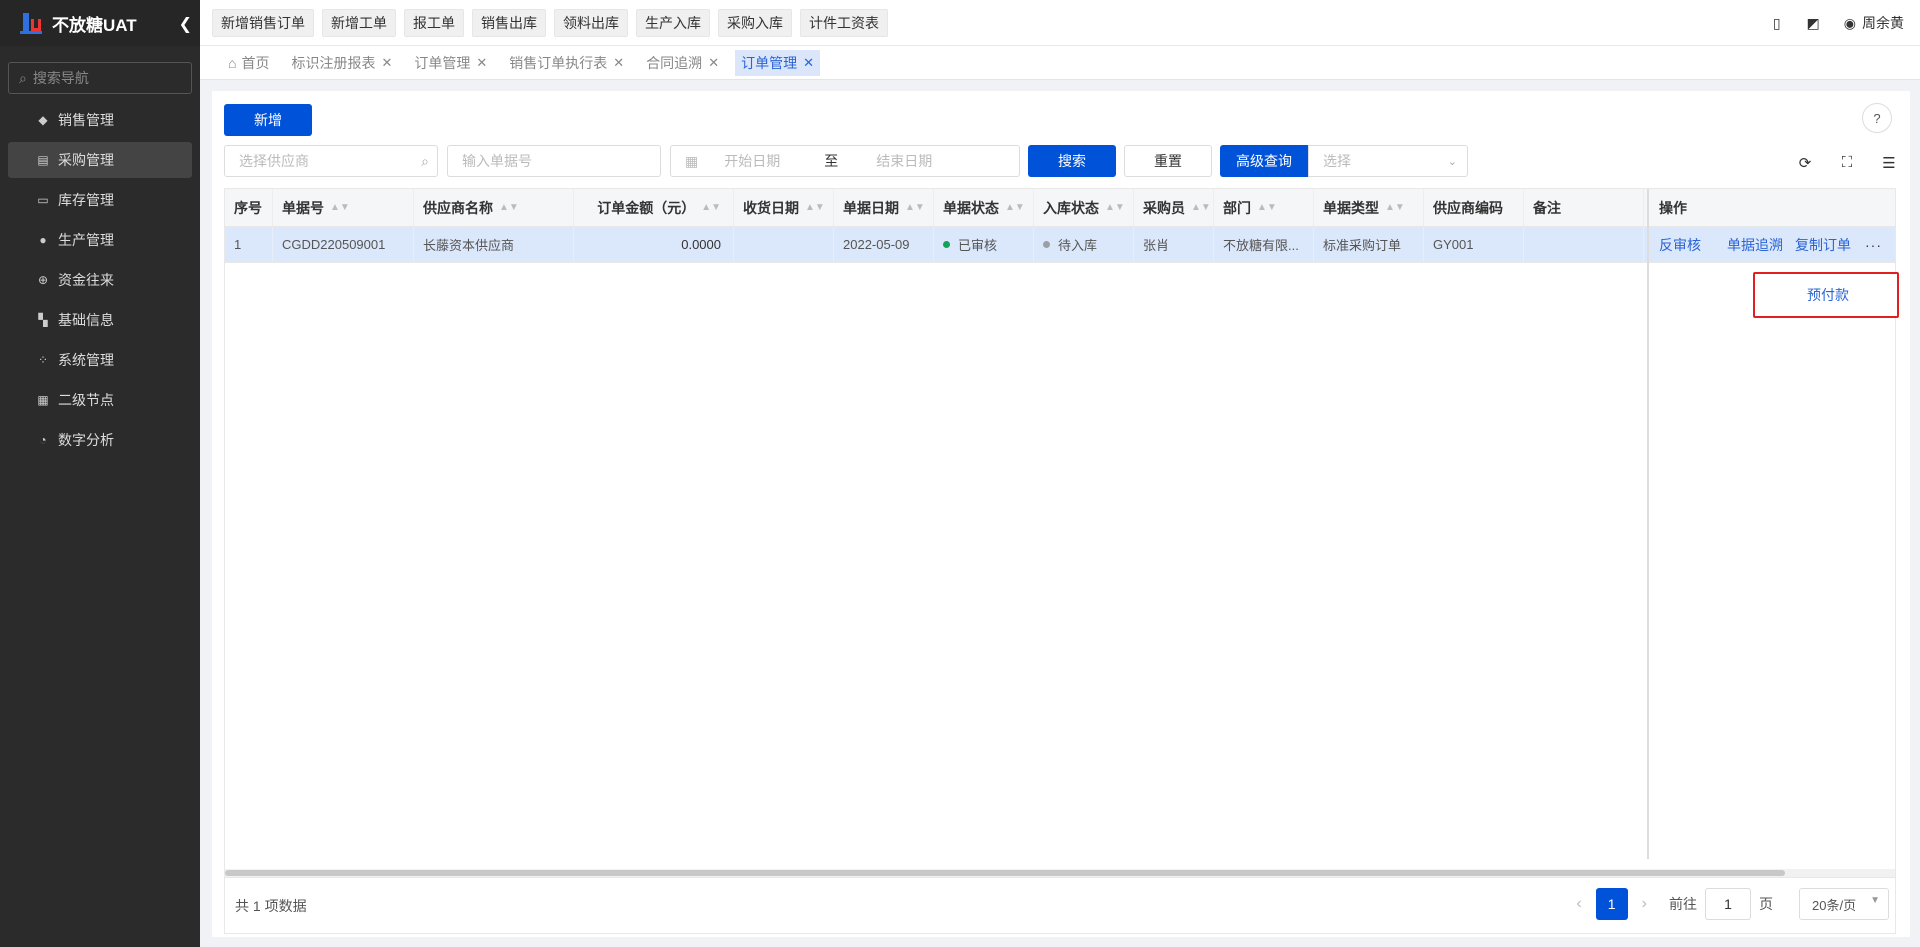 This screenshot has height=947, width=1920. Describe the element at coordinates (509, 22) in the screenshot. I see `quick-button-sales-outbound: 销售出库` at that location.